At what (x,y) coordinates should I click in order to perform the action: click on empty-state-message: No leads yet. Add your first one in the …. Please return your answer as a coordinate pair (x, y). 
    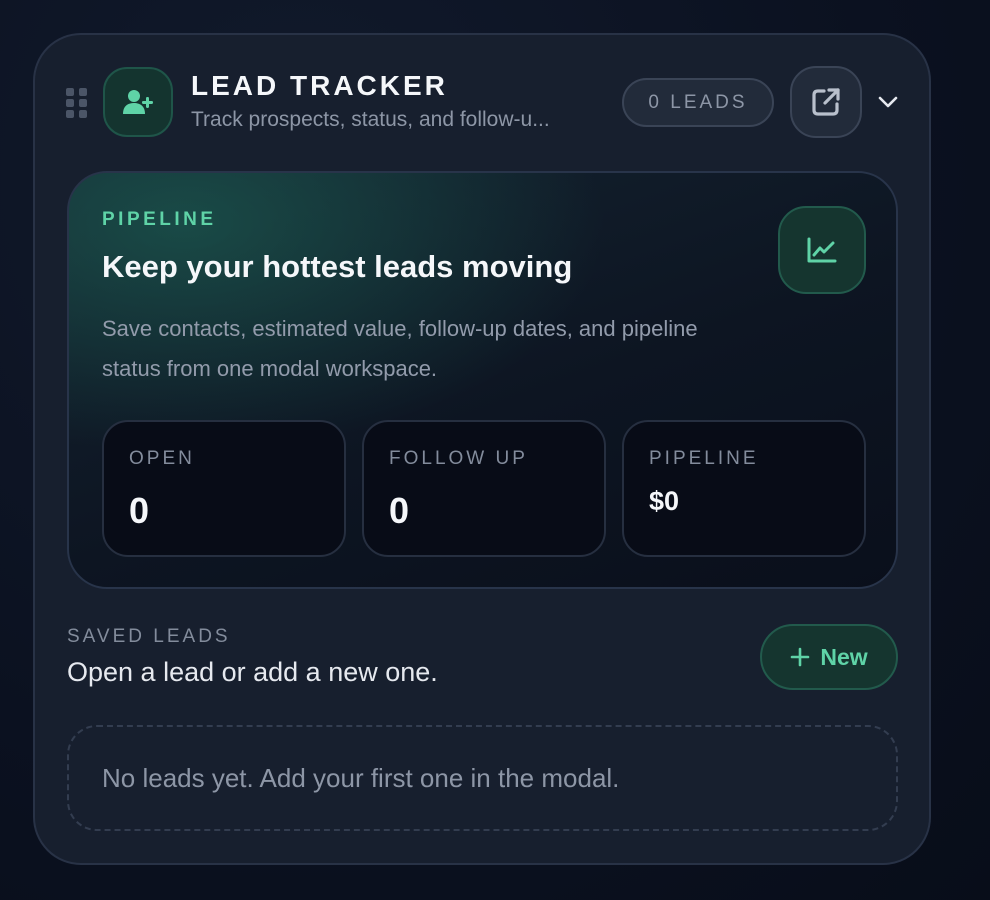
    Looking at the image, I should click on (361, 777).